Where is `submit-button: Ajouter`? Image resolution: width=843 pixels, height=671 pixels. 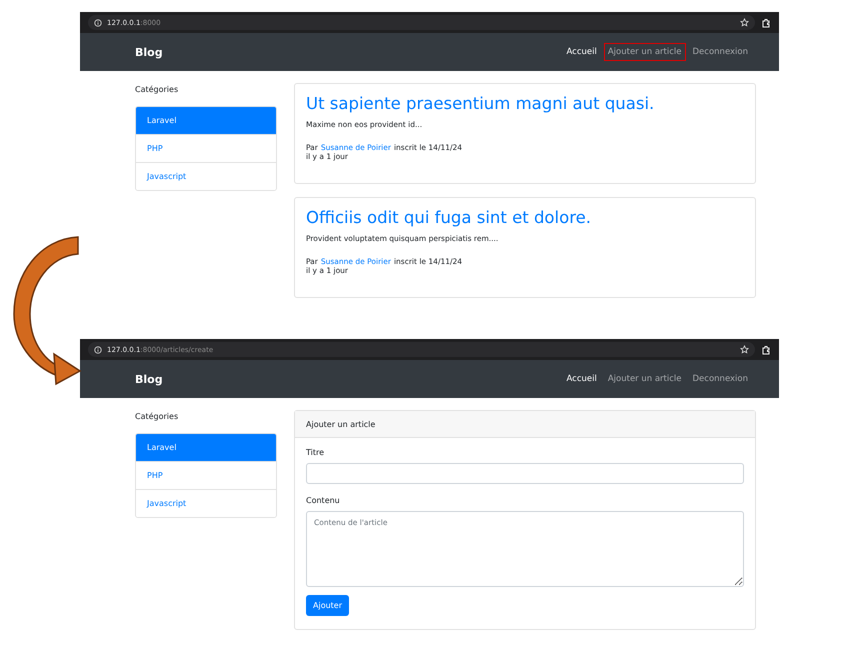 submit-button: Ajouter is located at coordinates (328, 605).